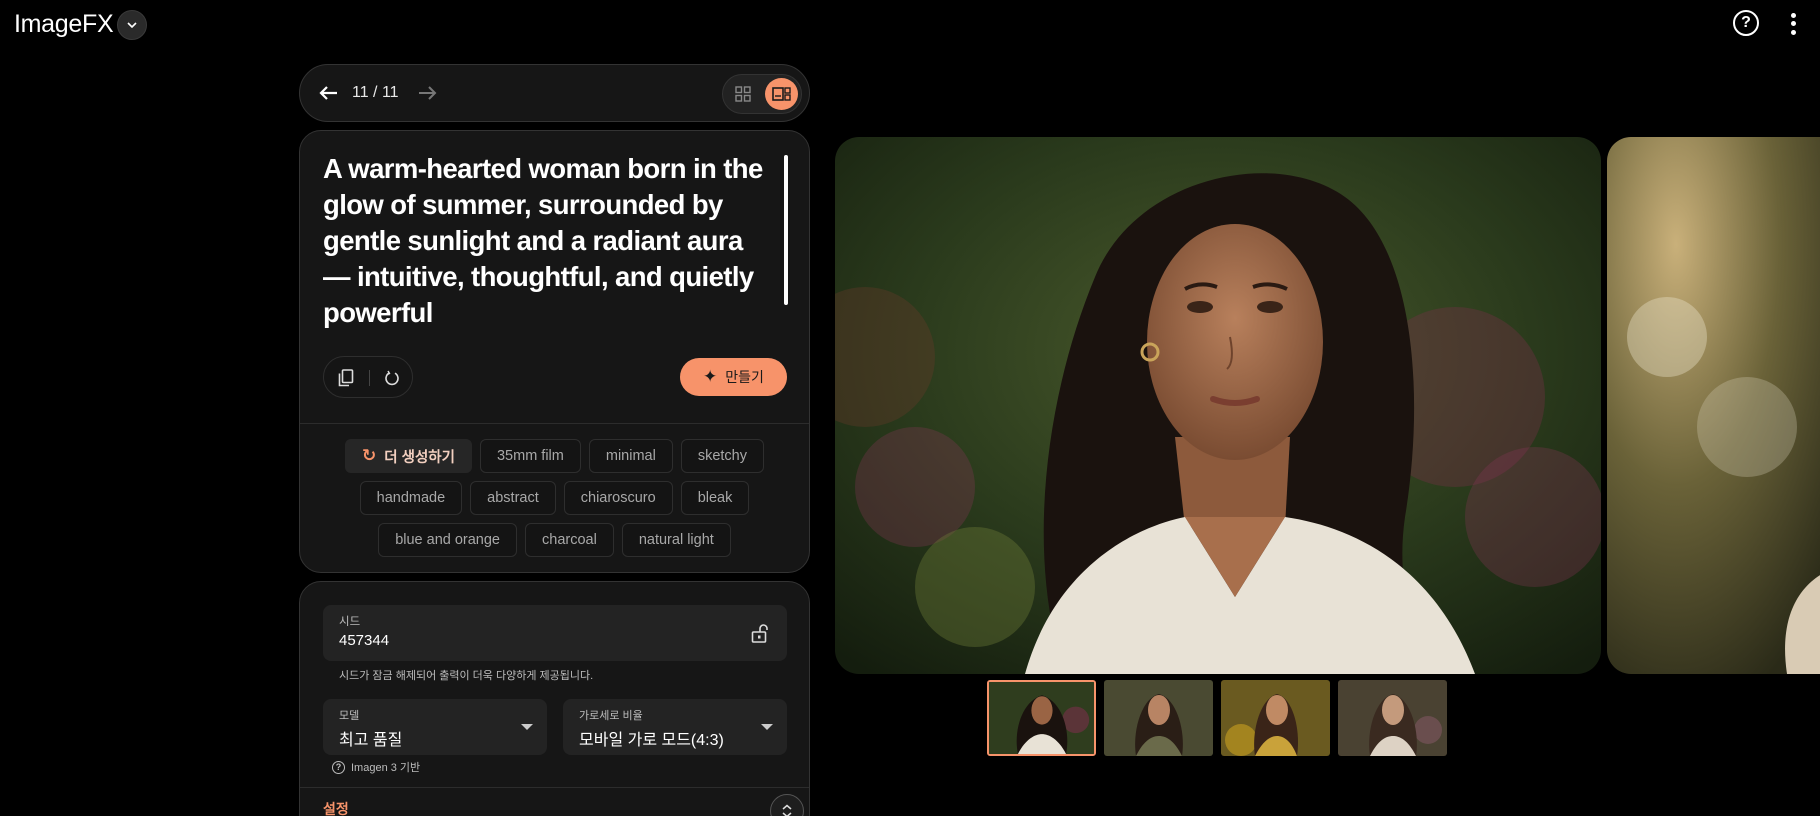 The width and height of the screenshot is (1820, 816). Describe the element at coordinates (338, 767) in the screenshot. I see `question-icon: ?` at that location.